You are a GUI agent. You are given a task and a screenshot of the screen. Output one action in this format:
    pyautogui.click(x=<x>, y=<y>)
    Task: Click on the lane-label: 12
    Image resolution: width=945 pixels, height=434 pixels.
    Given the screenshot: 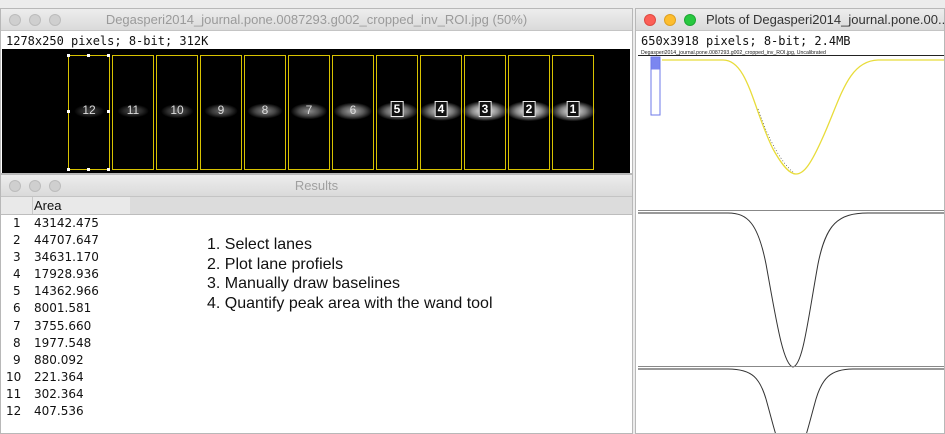 What is the action you would take?
    pyautogui.click(x=89, y=110)
    